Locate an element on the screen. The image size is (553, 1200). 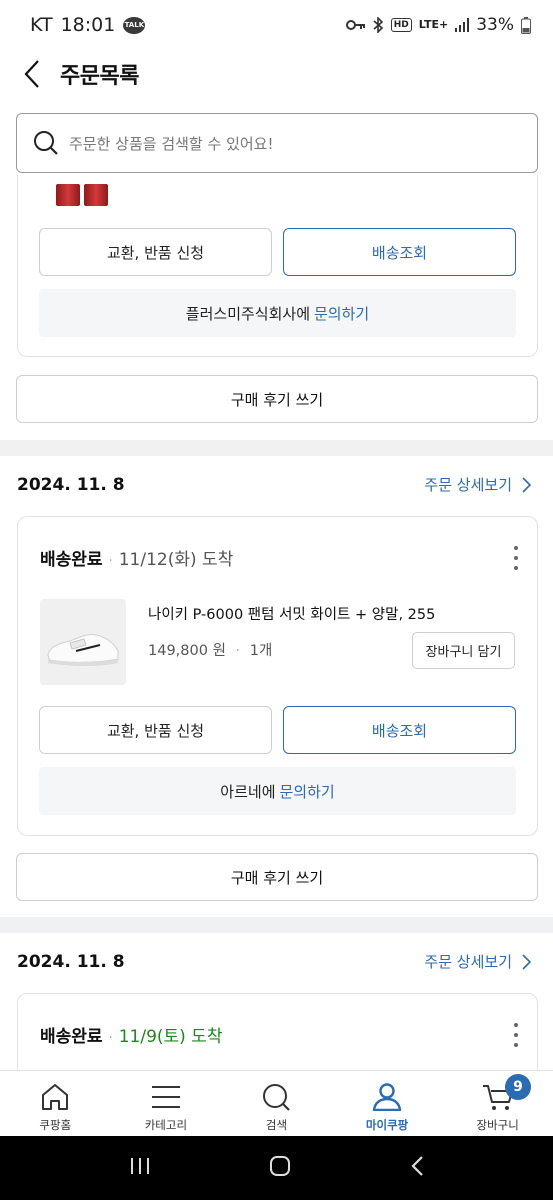
nav-home: 쿠팡홈 is located at coordinates (55, 1103).